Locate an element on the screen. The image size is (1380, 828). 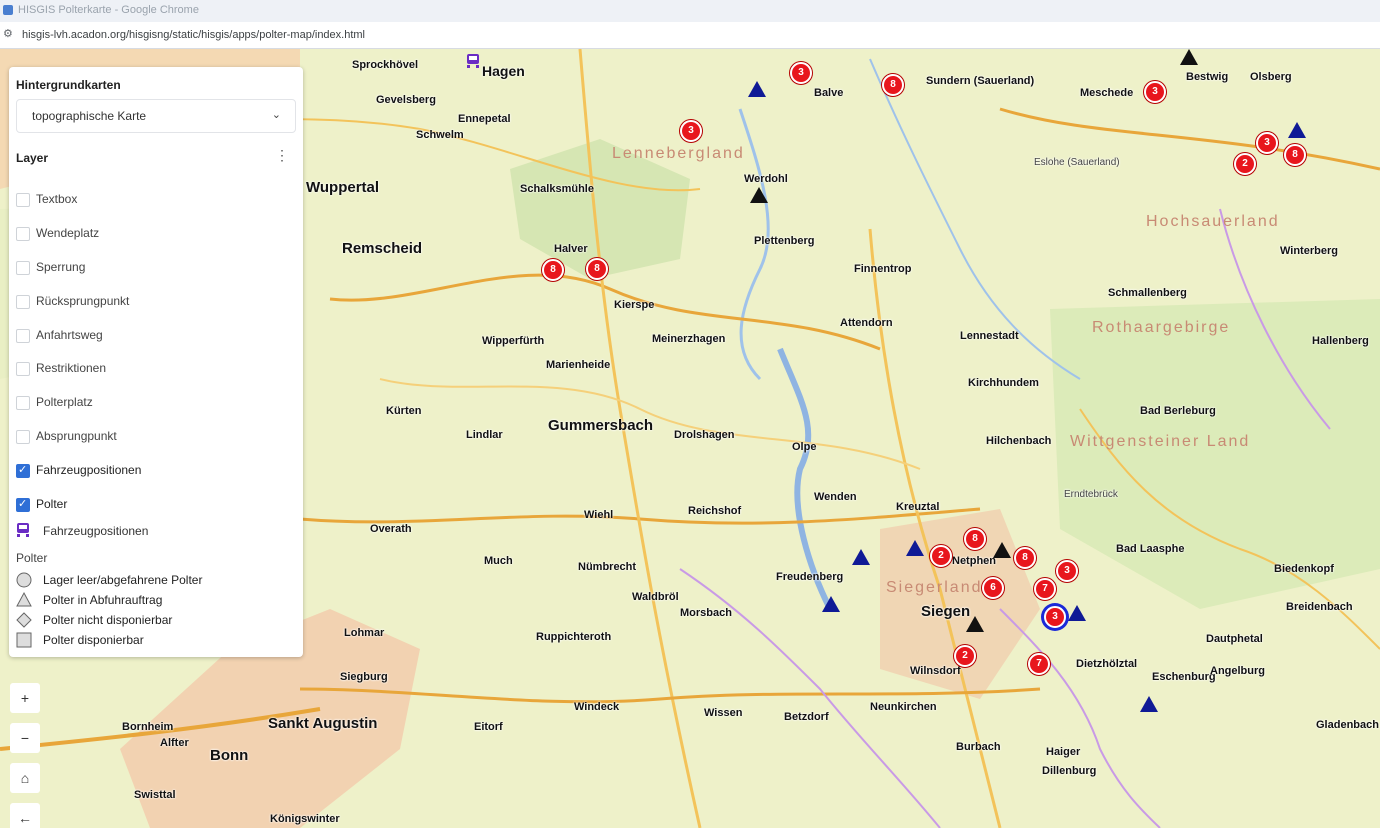
vehicle-position-icon is located at coordinates (473, 61).